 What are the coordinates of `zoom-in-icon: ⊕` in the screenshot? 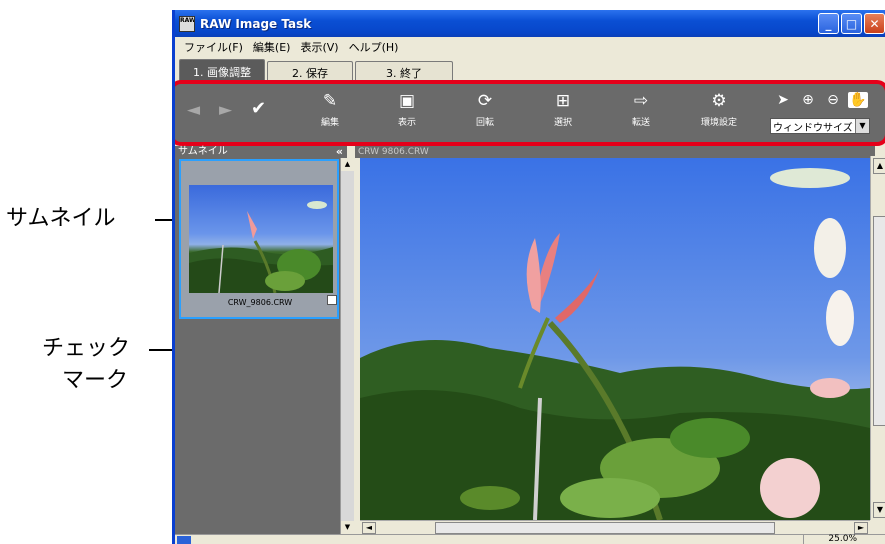 It's located at (808, 100).